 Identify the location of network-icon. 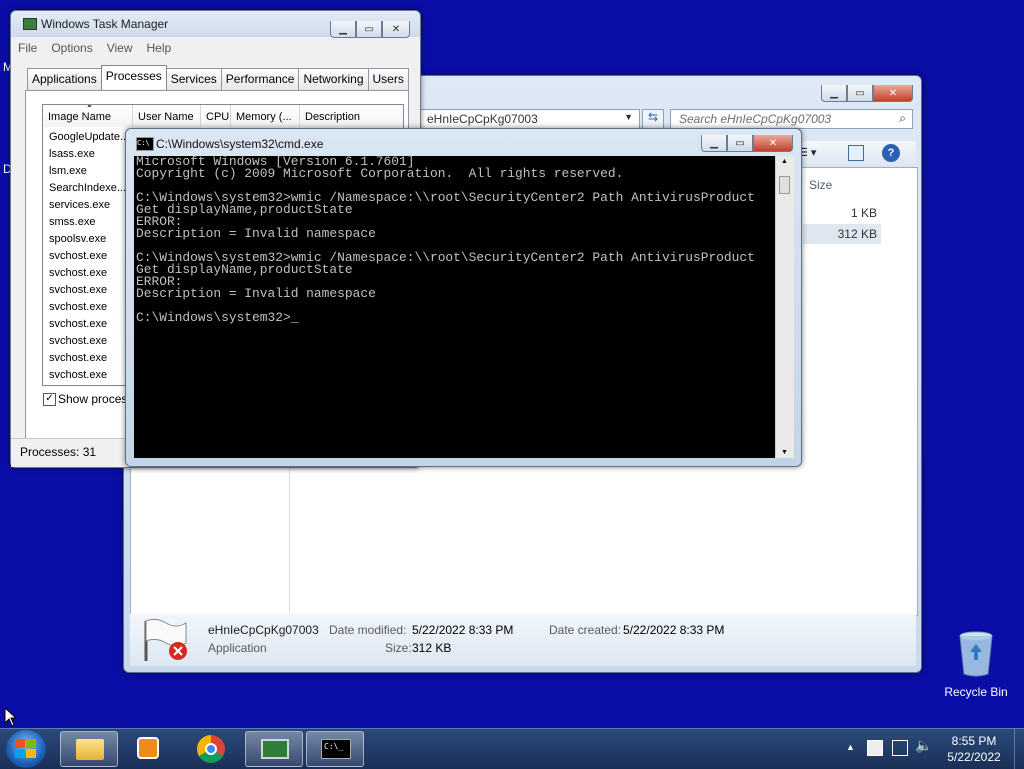
(900, 748).